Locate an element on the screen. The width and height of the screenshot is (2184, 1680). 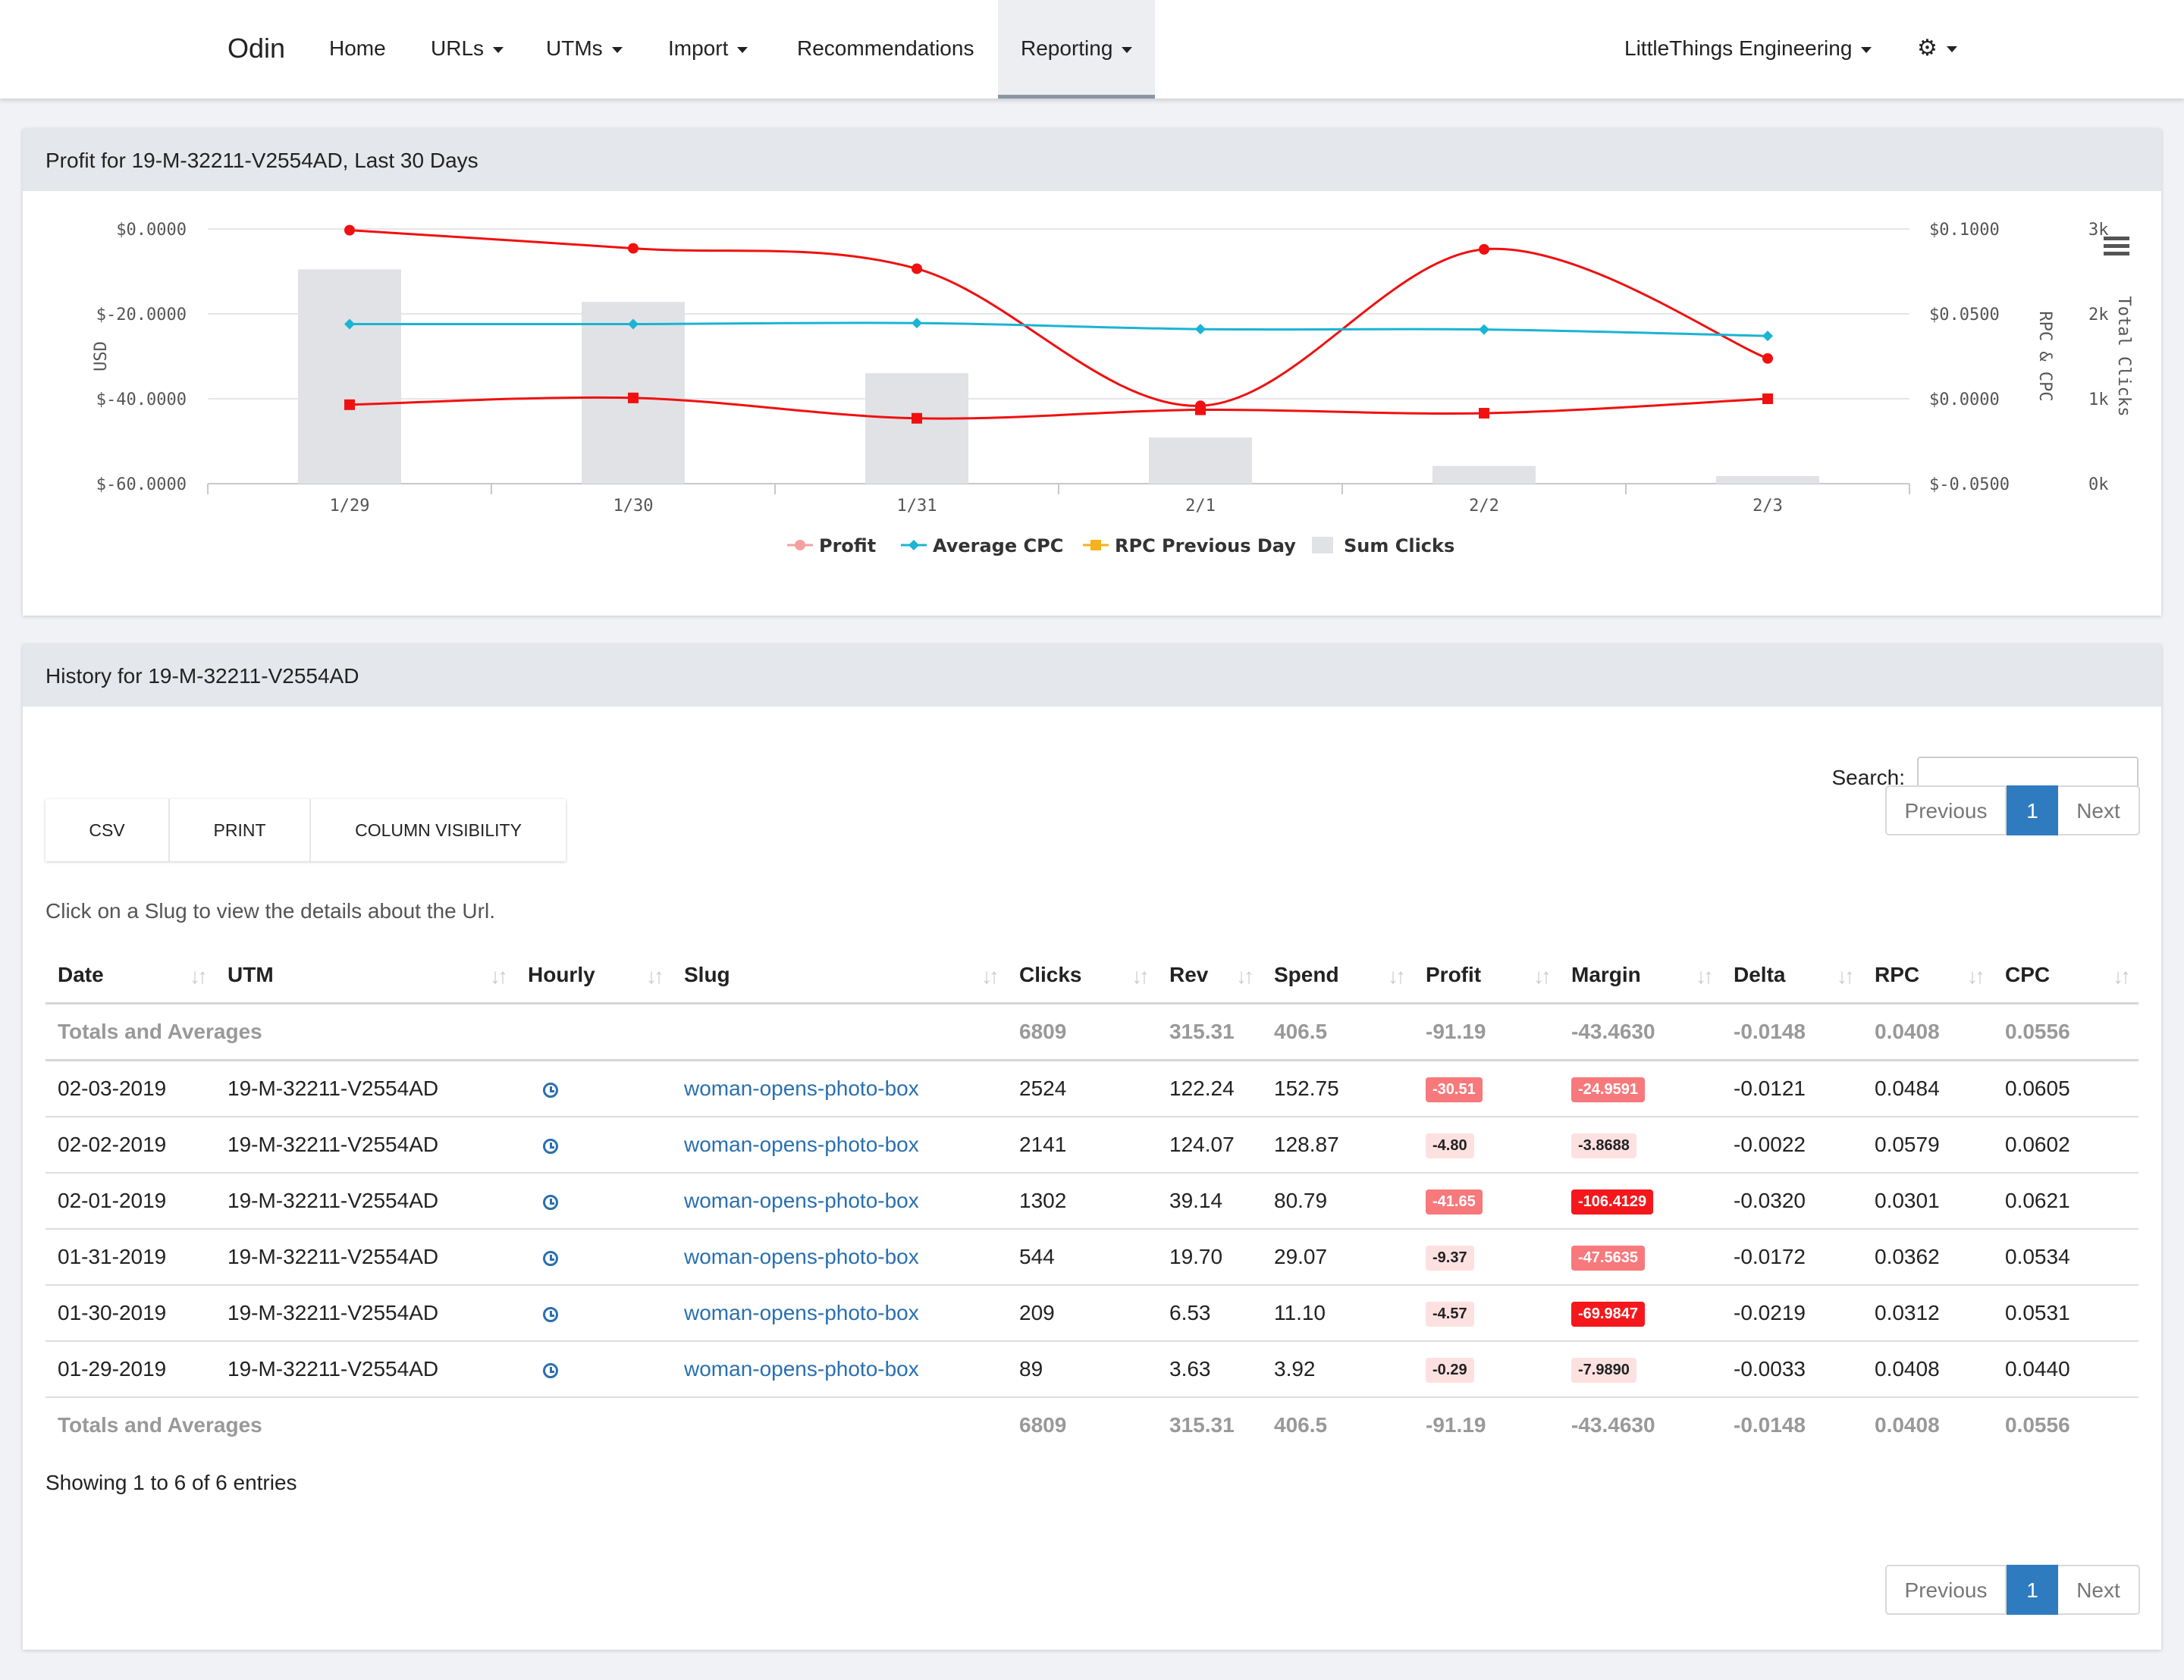
col-clicks: Clicks ↓↑ is located at coordinates (1082, 976).